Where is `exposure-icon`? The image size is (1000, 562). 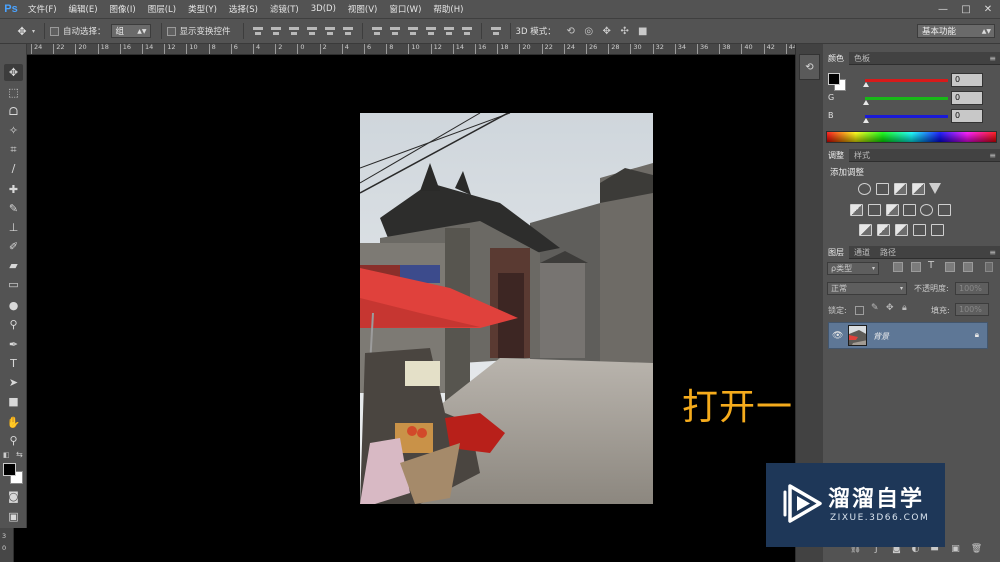
exposure-icon is located at coordinates (918, 189).